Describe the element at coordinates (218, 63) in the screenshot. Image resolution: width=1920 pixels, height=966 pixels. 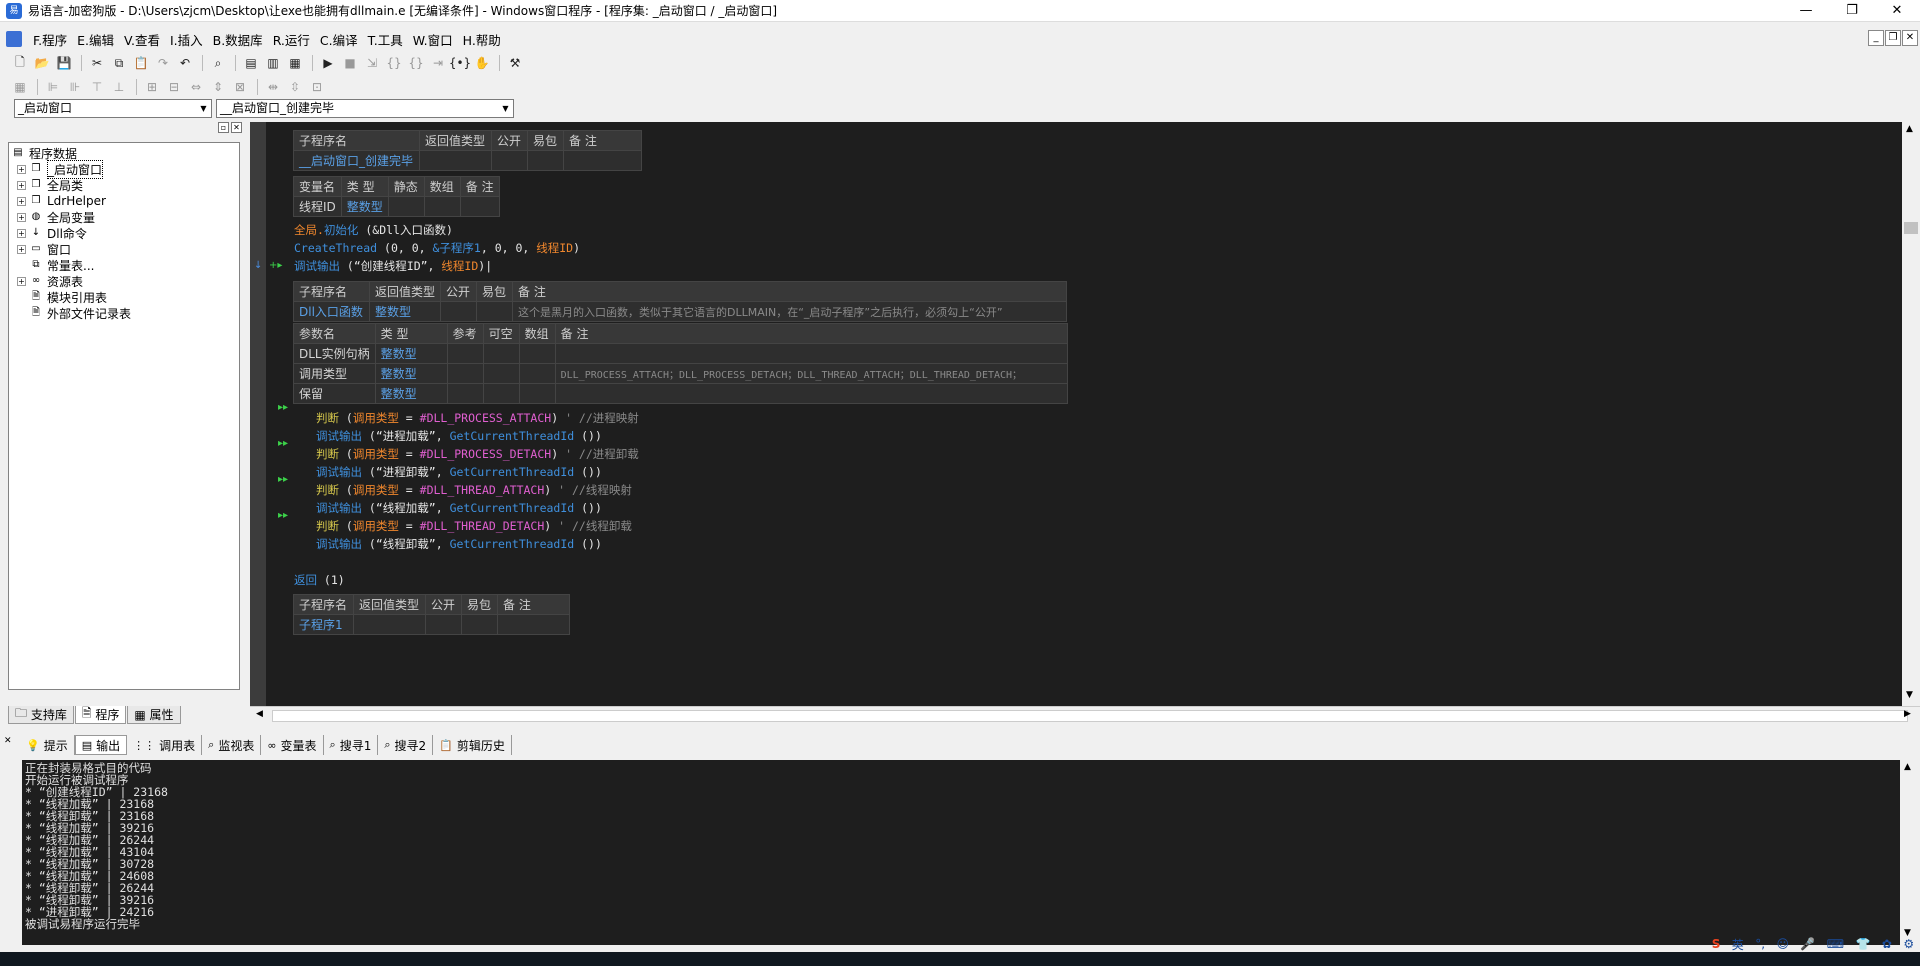
I see `find-icon: ⌕` at that location.